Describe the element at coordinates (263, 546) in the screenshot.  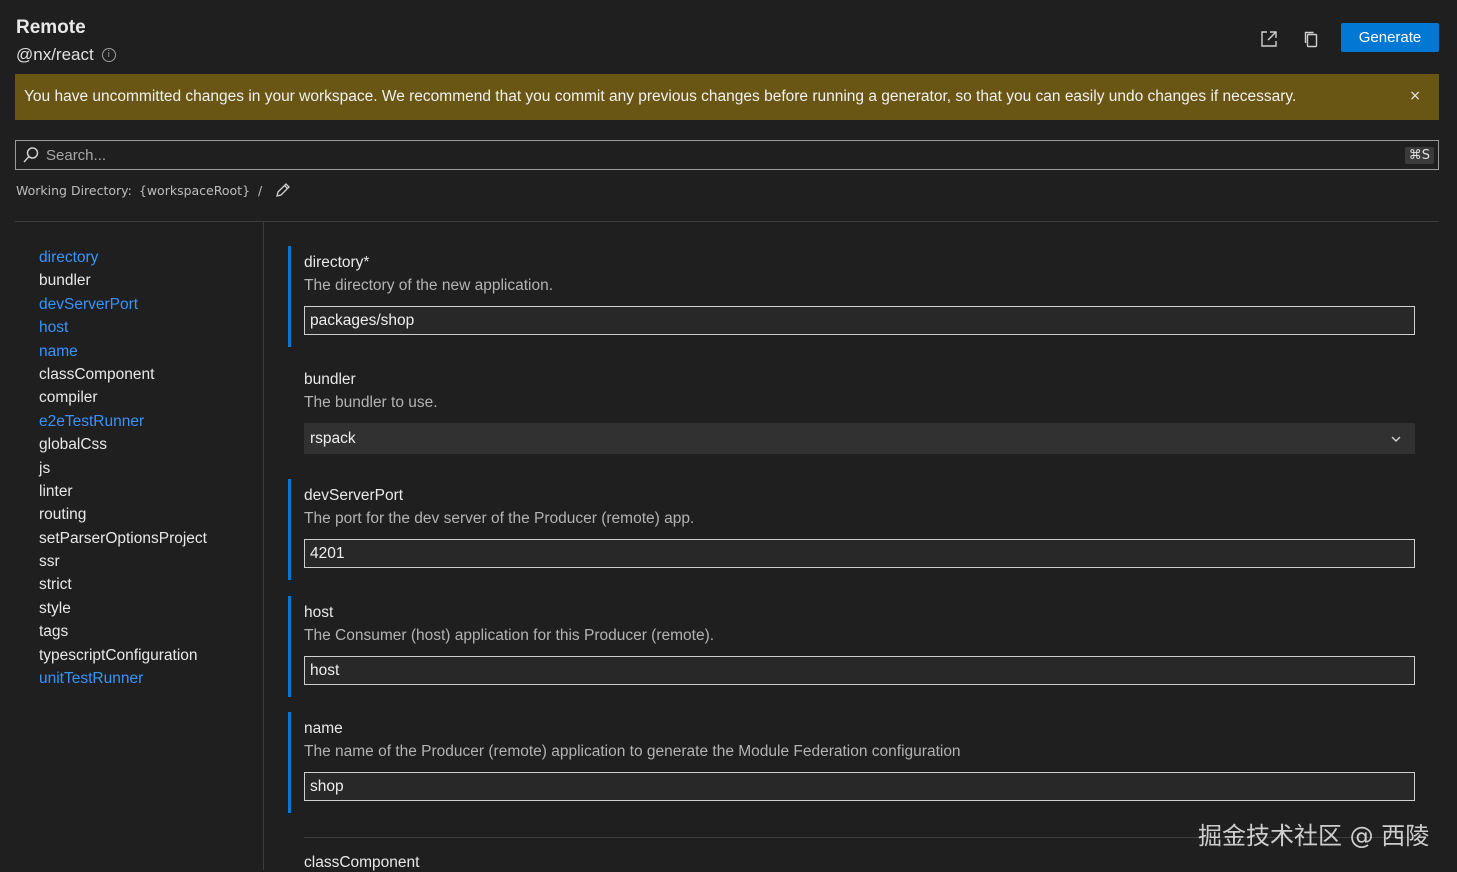
I see `sidebar-divider` at that location.